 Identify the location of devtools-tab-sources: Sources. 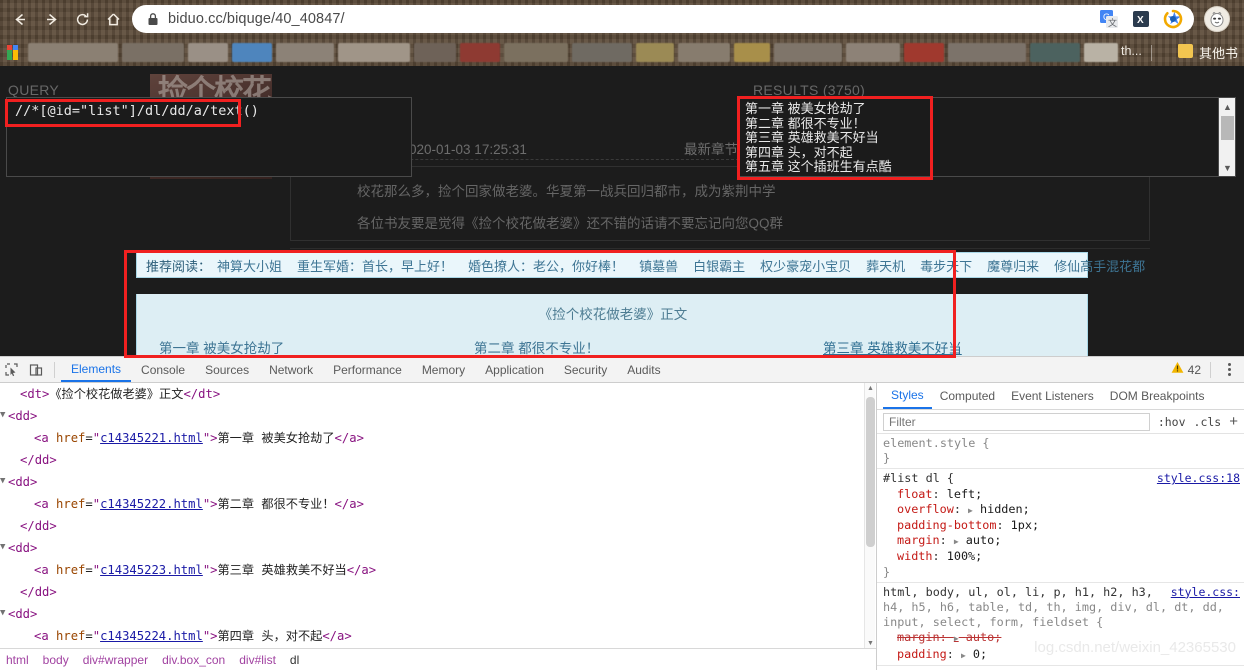
(227, 369).